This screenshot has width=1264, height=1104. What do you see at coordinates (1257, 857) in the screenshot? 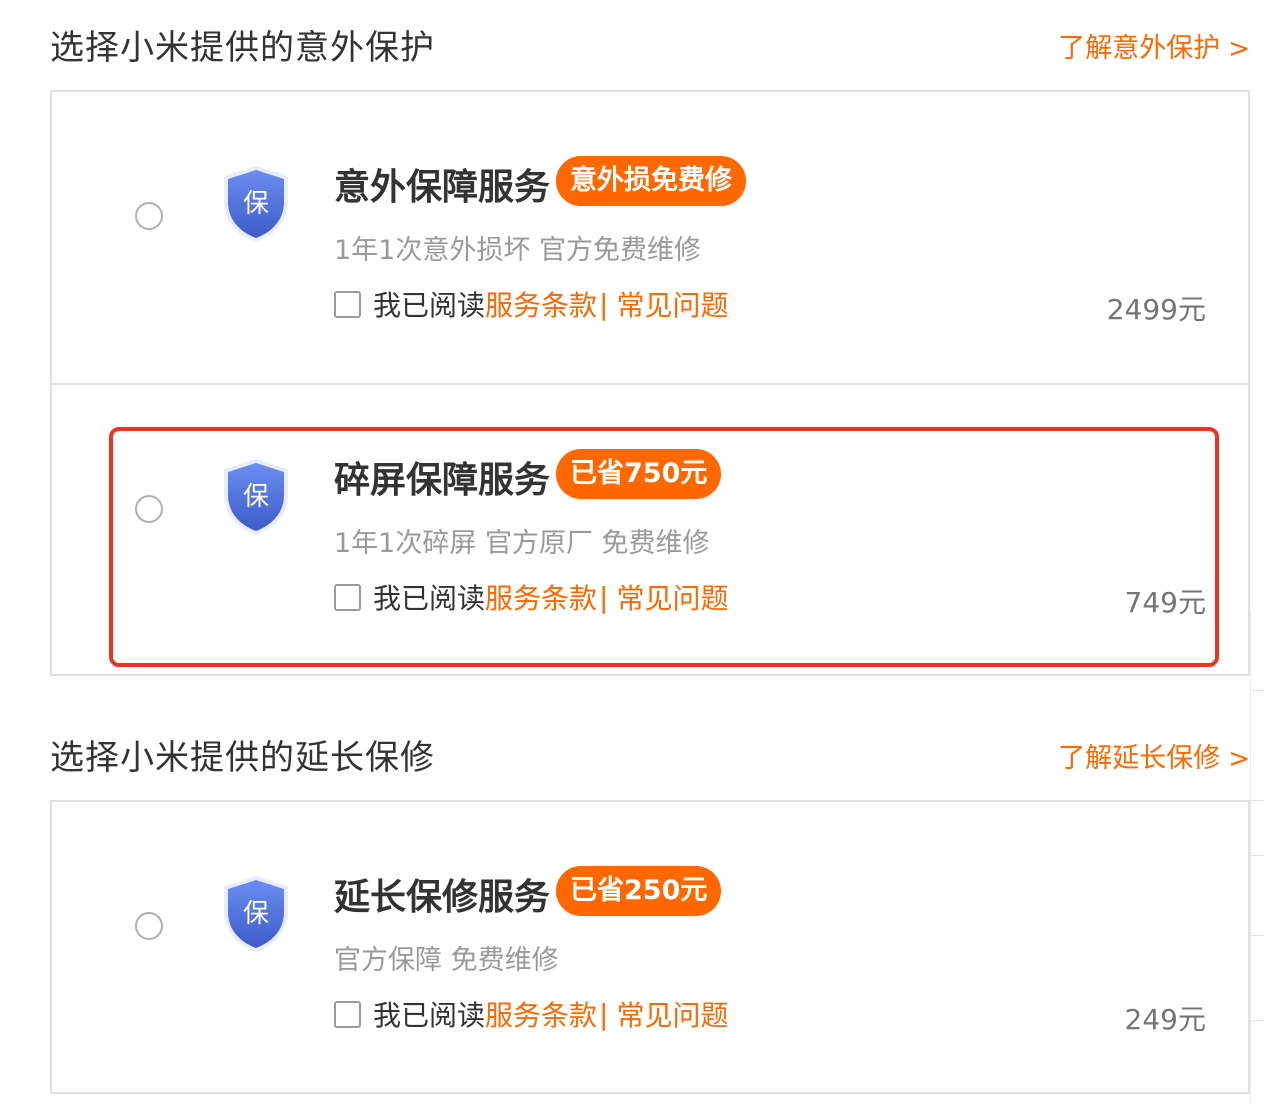
I see `side-panel-edge` at bounding box center [1257, 857].